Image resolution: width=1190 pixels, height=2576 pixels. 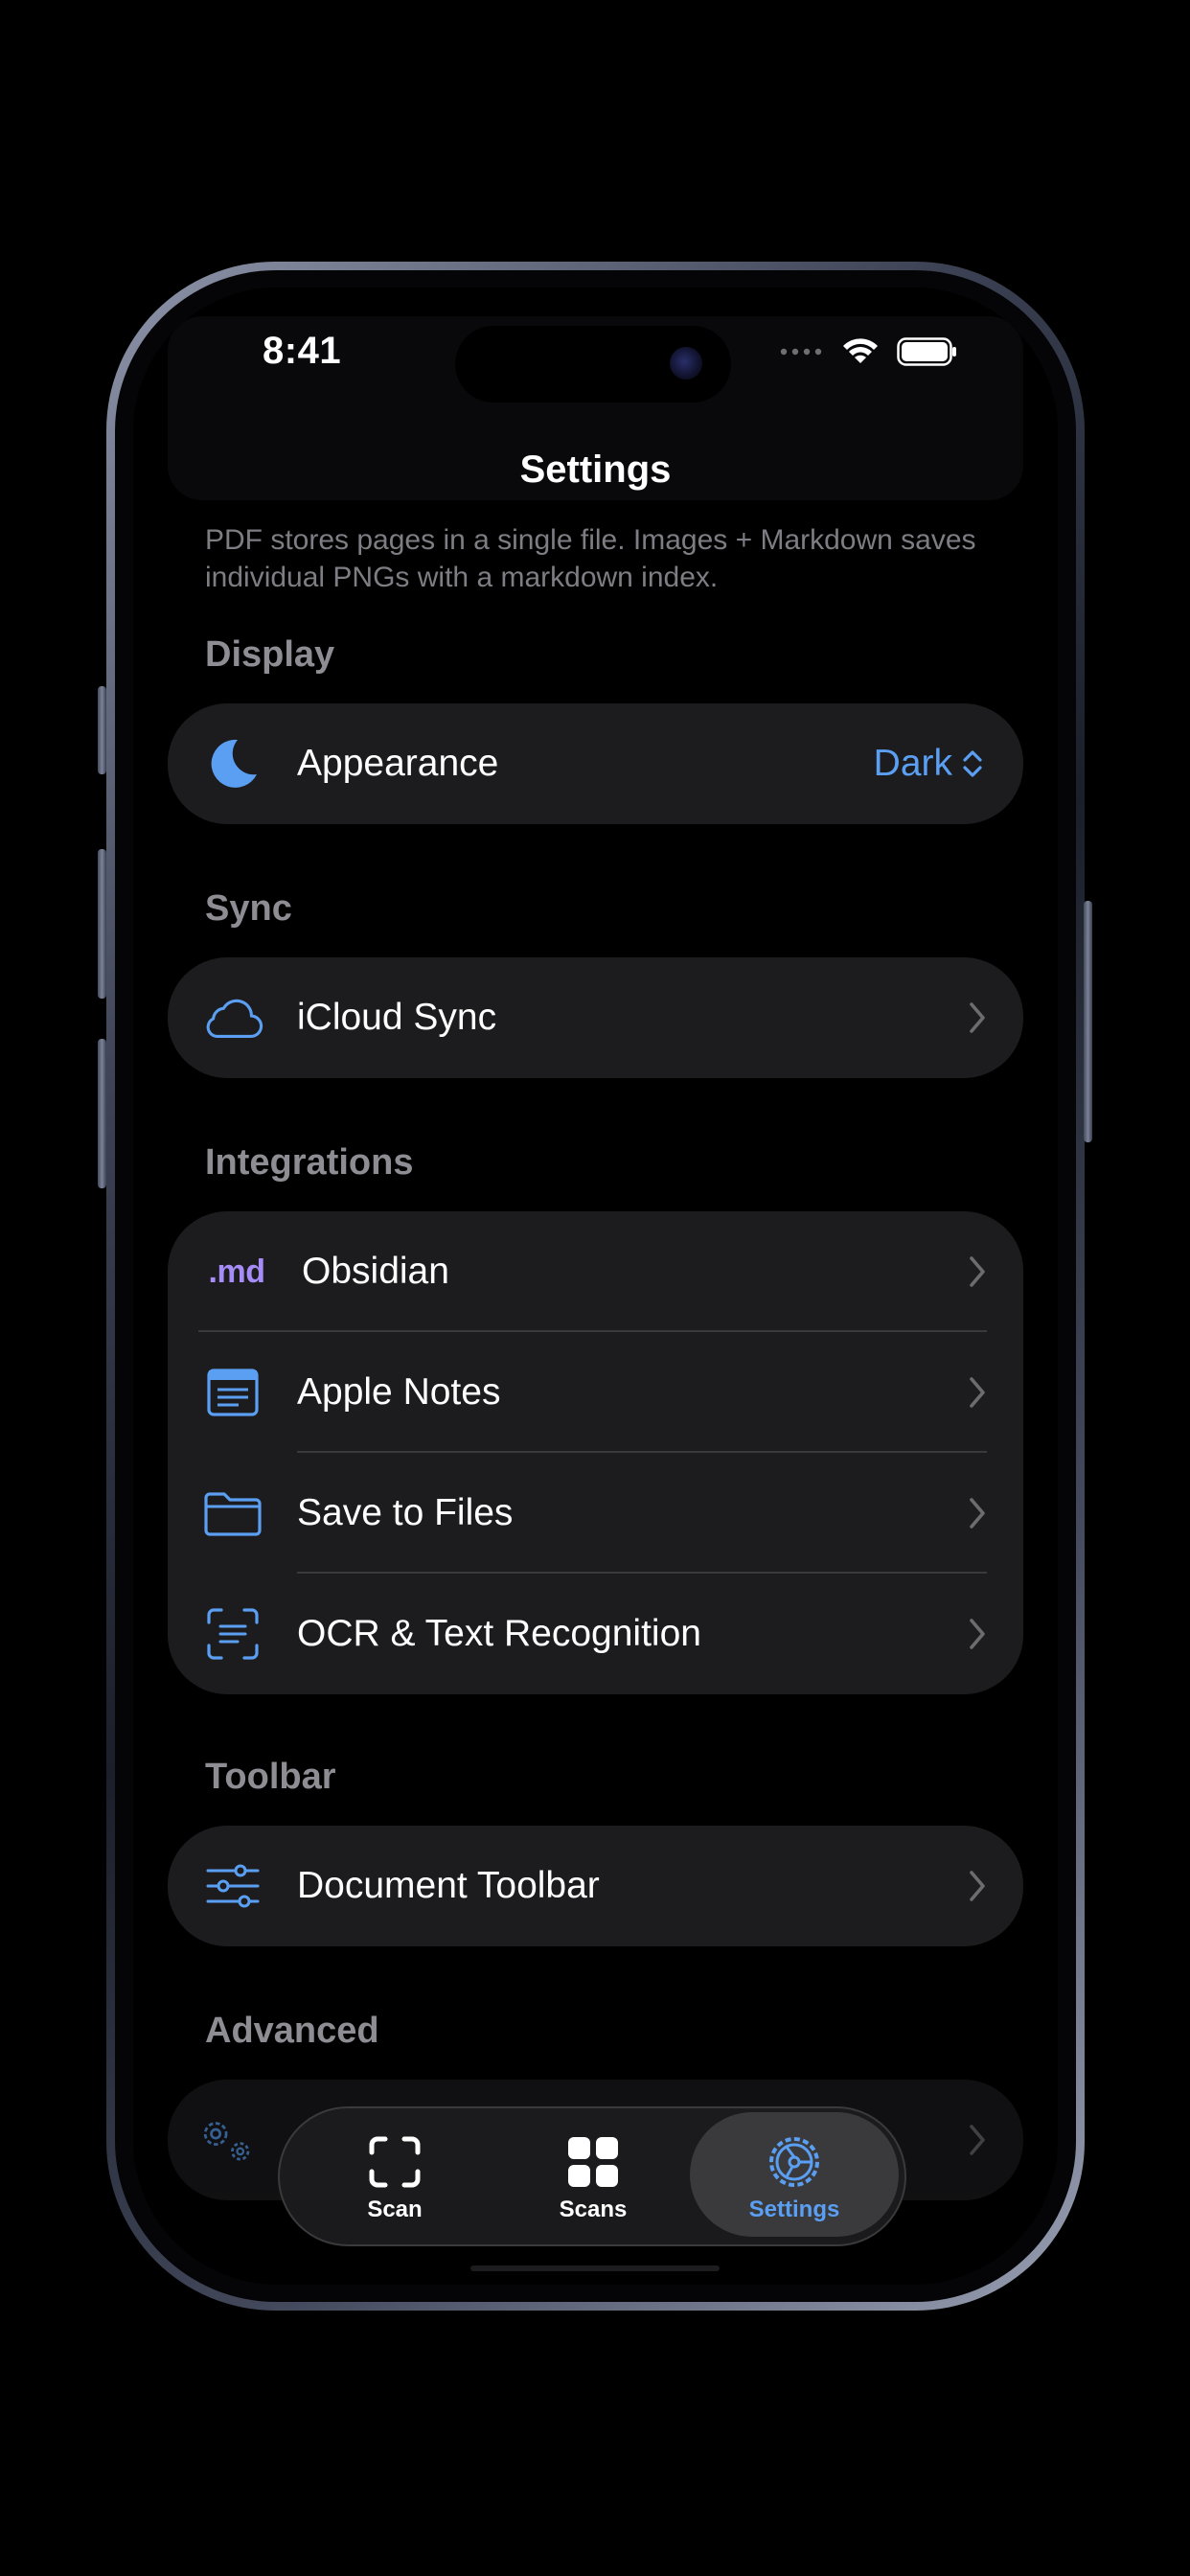 What do you see at coordinates (595, 1272) in the screenshot?
I see `obsidian-row: .md Obsidian` at bounding box center [595, 1272].